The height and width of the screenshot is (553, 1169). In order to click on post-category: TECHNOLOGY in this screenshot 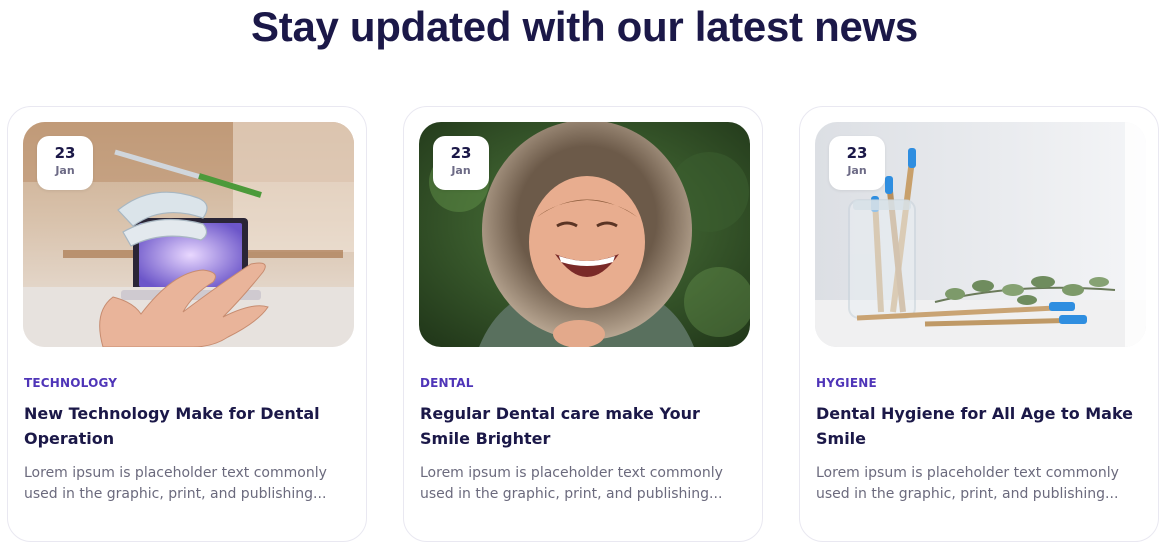, I will do `click(70, 383)`.